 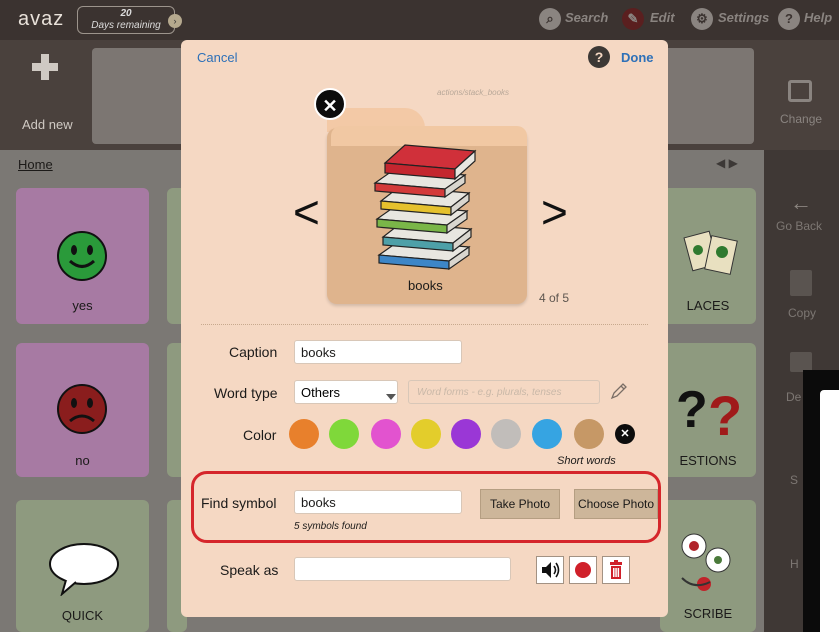 I want to click on done-button: Done, so click(x=637, y=57).